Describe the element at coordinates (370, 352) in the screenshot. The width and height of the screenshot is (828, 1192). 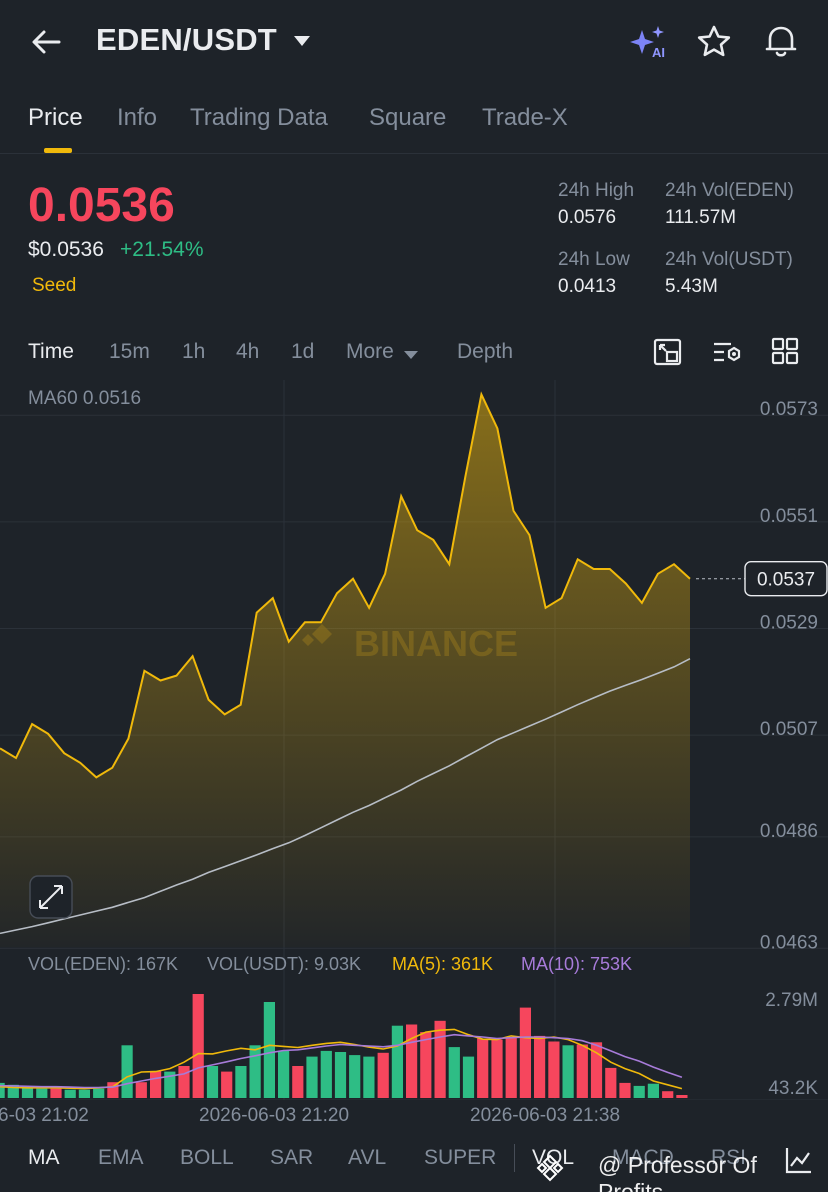
I see `interval-more: More` at that location.